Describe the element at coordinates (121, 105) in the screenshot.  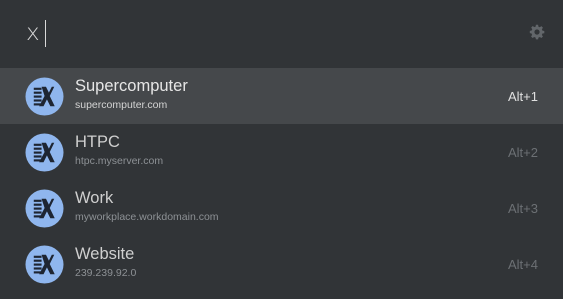
I see `result-subtitle: supercomputer.com` at that location.